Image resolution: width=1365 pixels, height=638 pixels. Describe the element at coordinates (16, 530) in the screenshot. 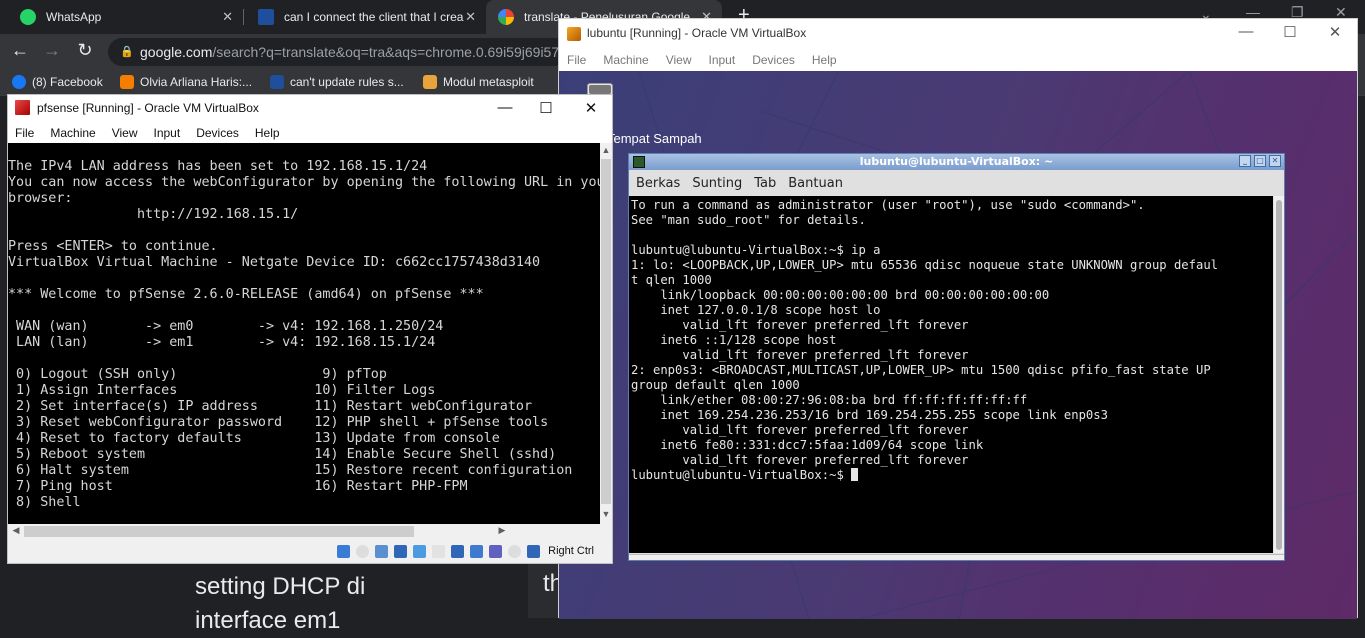

I see `scroll-left-icon: ◀` at that location.